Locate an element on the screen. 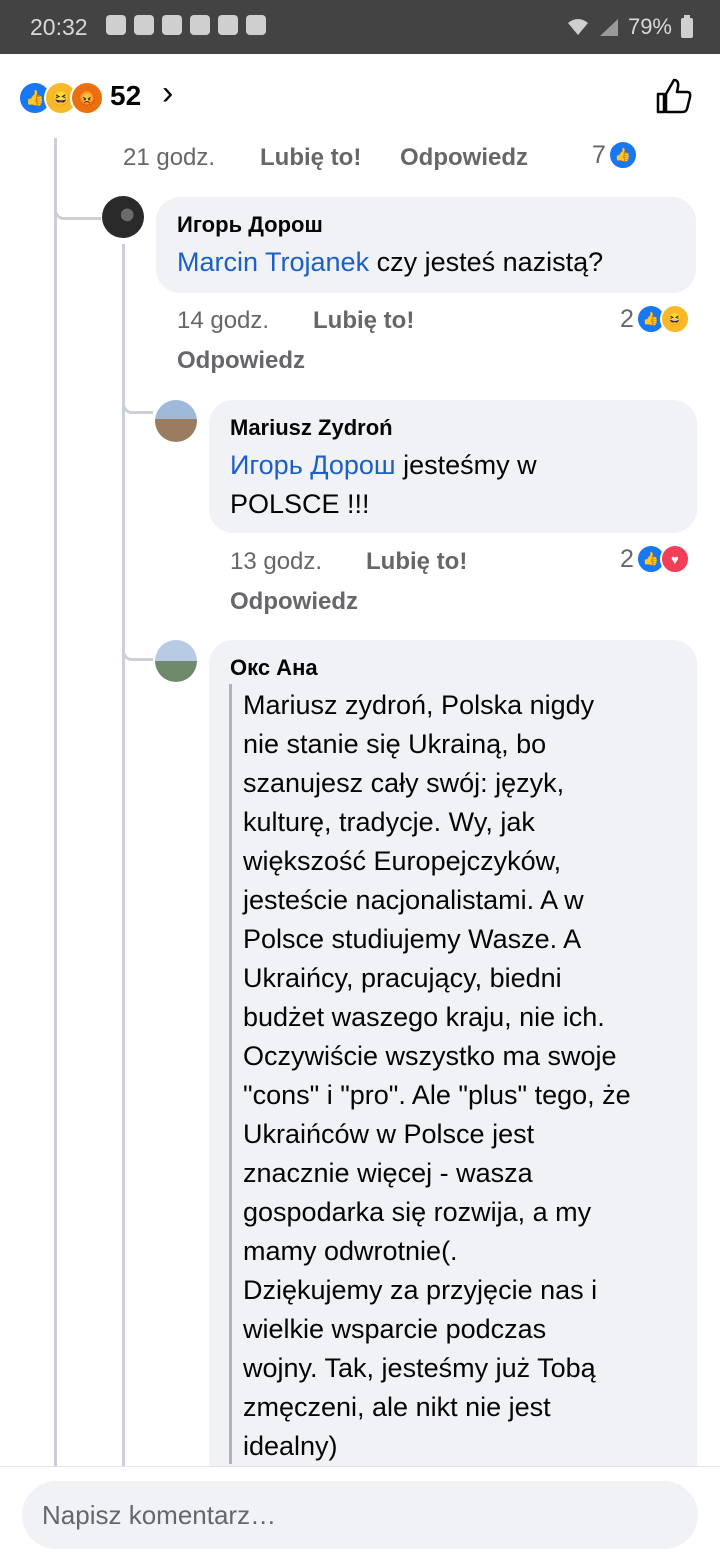 Image resolution: width=720 pixels, height=1561 pixels. mention-link: Игорь Дорош is located at coordinates (313, 465).